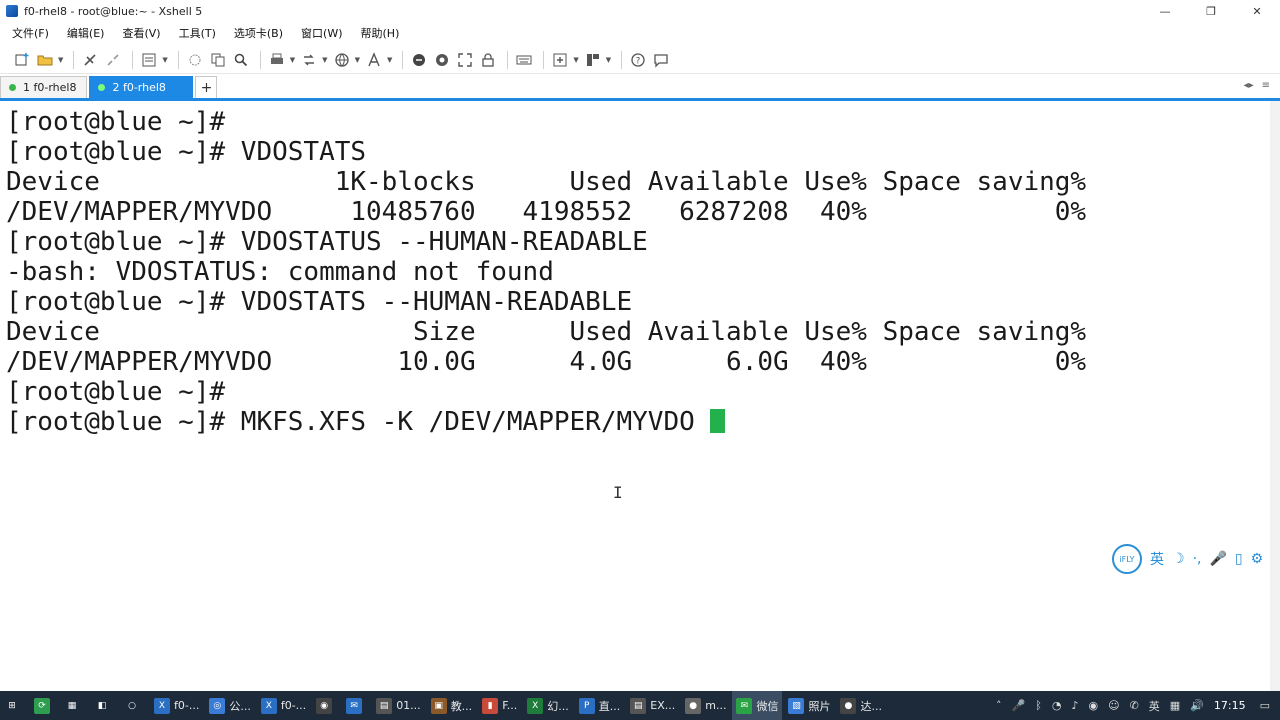 Image resolution: width=1280 pixels, height=720 pixels. What do you see at coordinates (819, 706) in the screenshot?
I see `taskbar-item-label: 照片` at bounding box center [819, 706].